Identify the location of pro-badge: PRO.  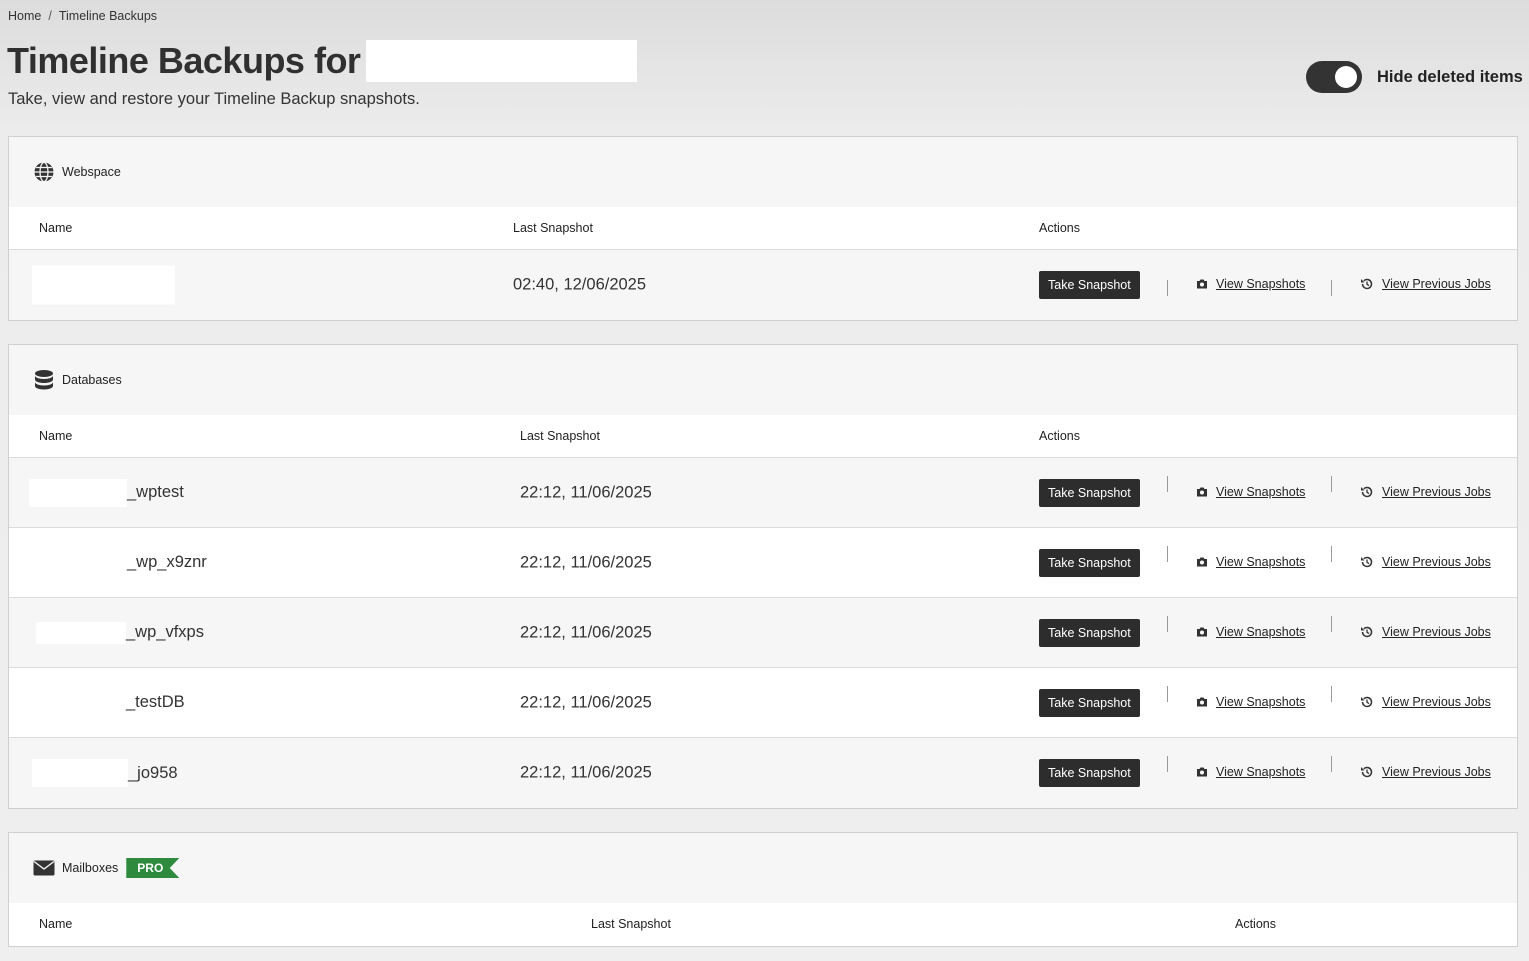
(153, 868).